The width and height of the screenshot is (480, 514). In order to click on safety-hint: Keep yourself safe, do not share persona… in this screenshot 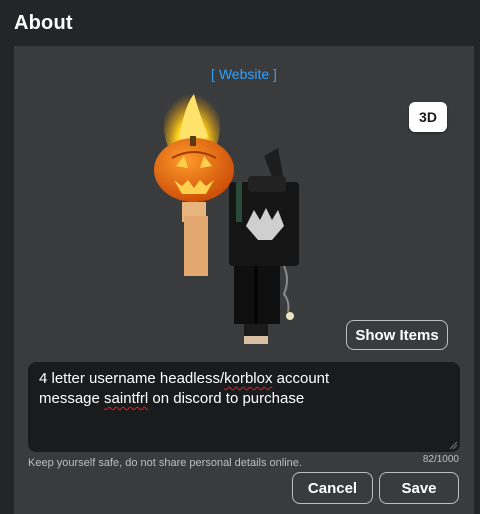, I will do `click(165, 463)`.